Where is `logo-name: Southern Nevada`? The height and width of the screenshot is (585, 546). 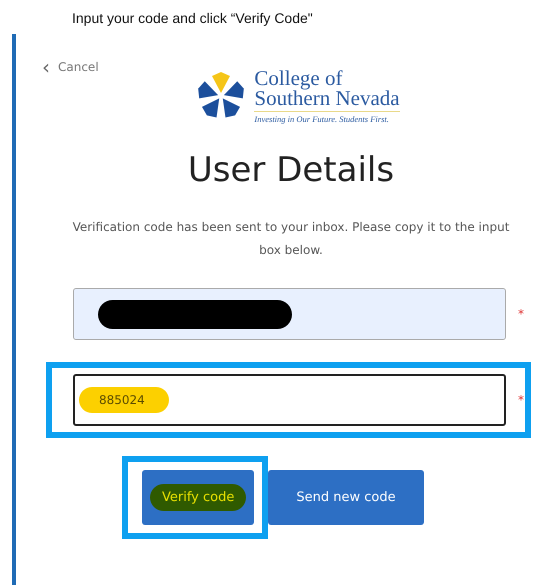
logo-name: Southern Nevada is located at coordinates (327, 98).